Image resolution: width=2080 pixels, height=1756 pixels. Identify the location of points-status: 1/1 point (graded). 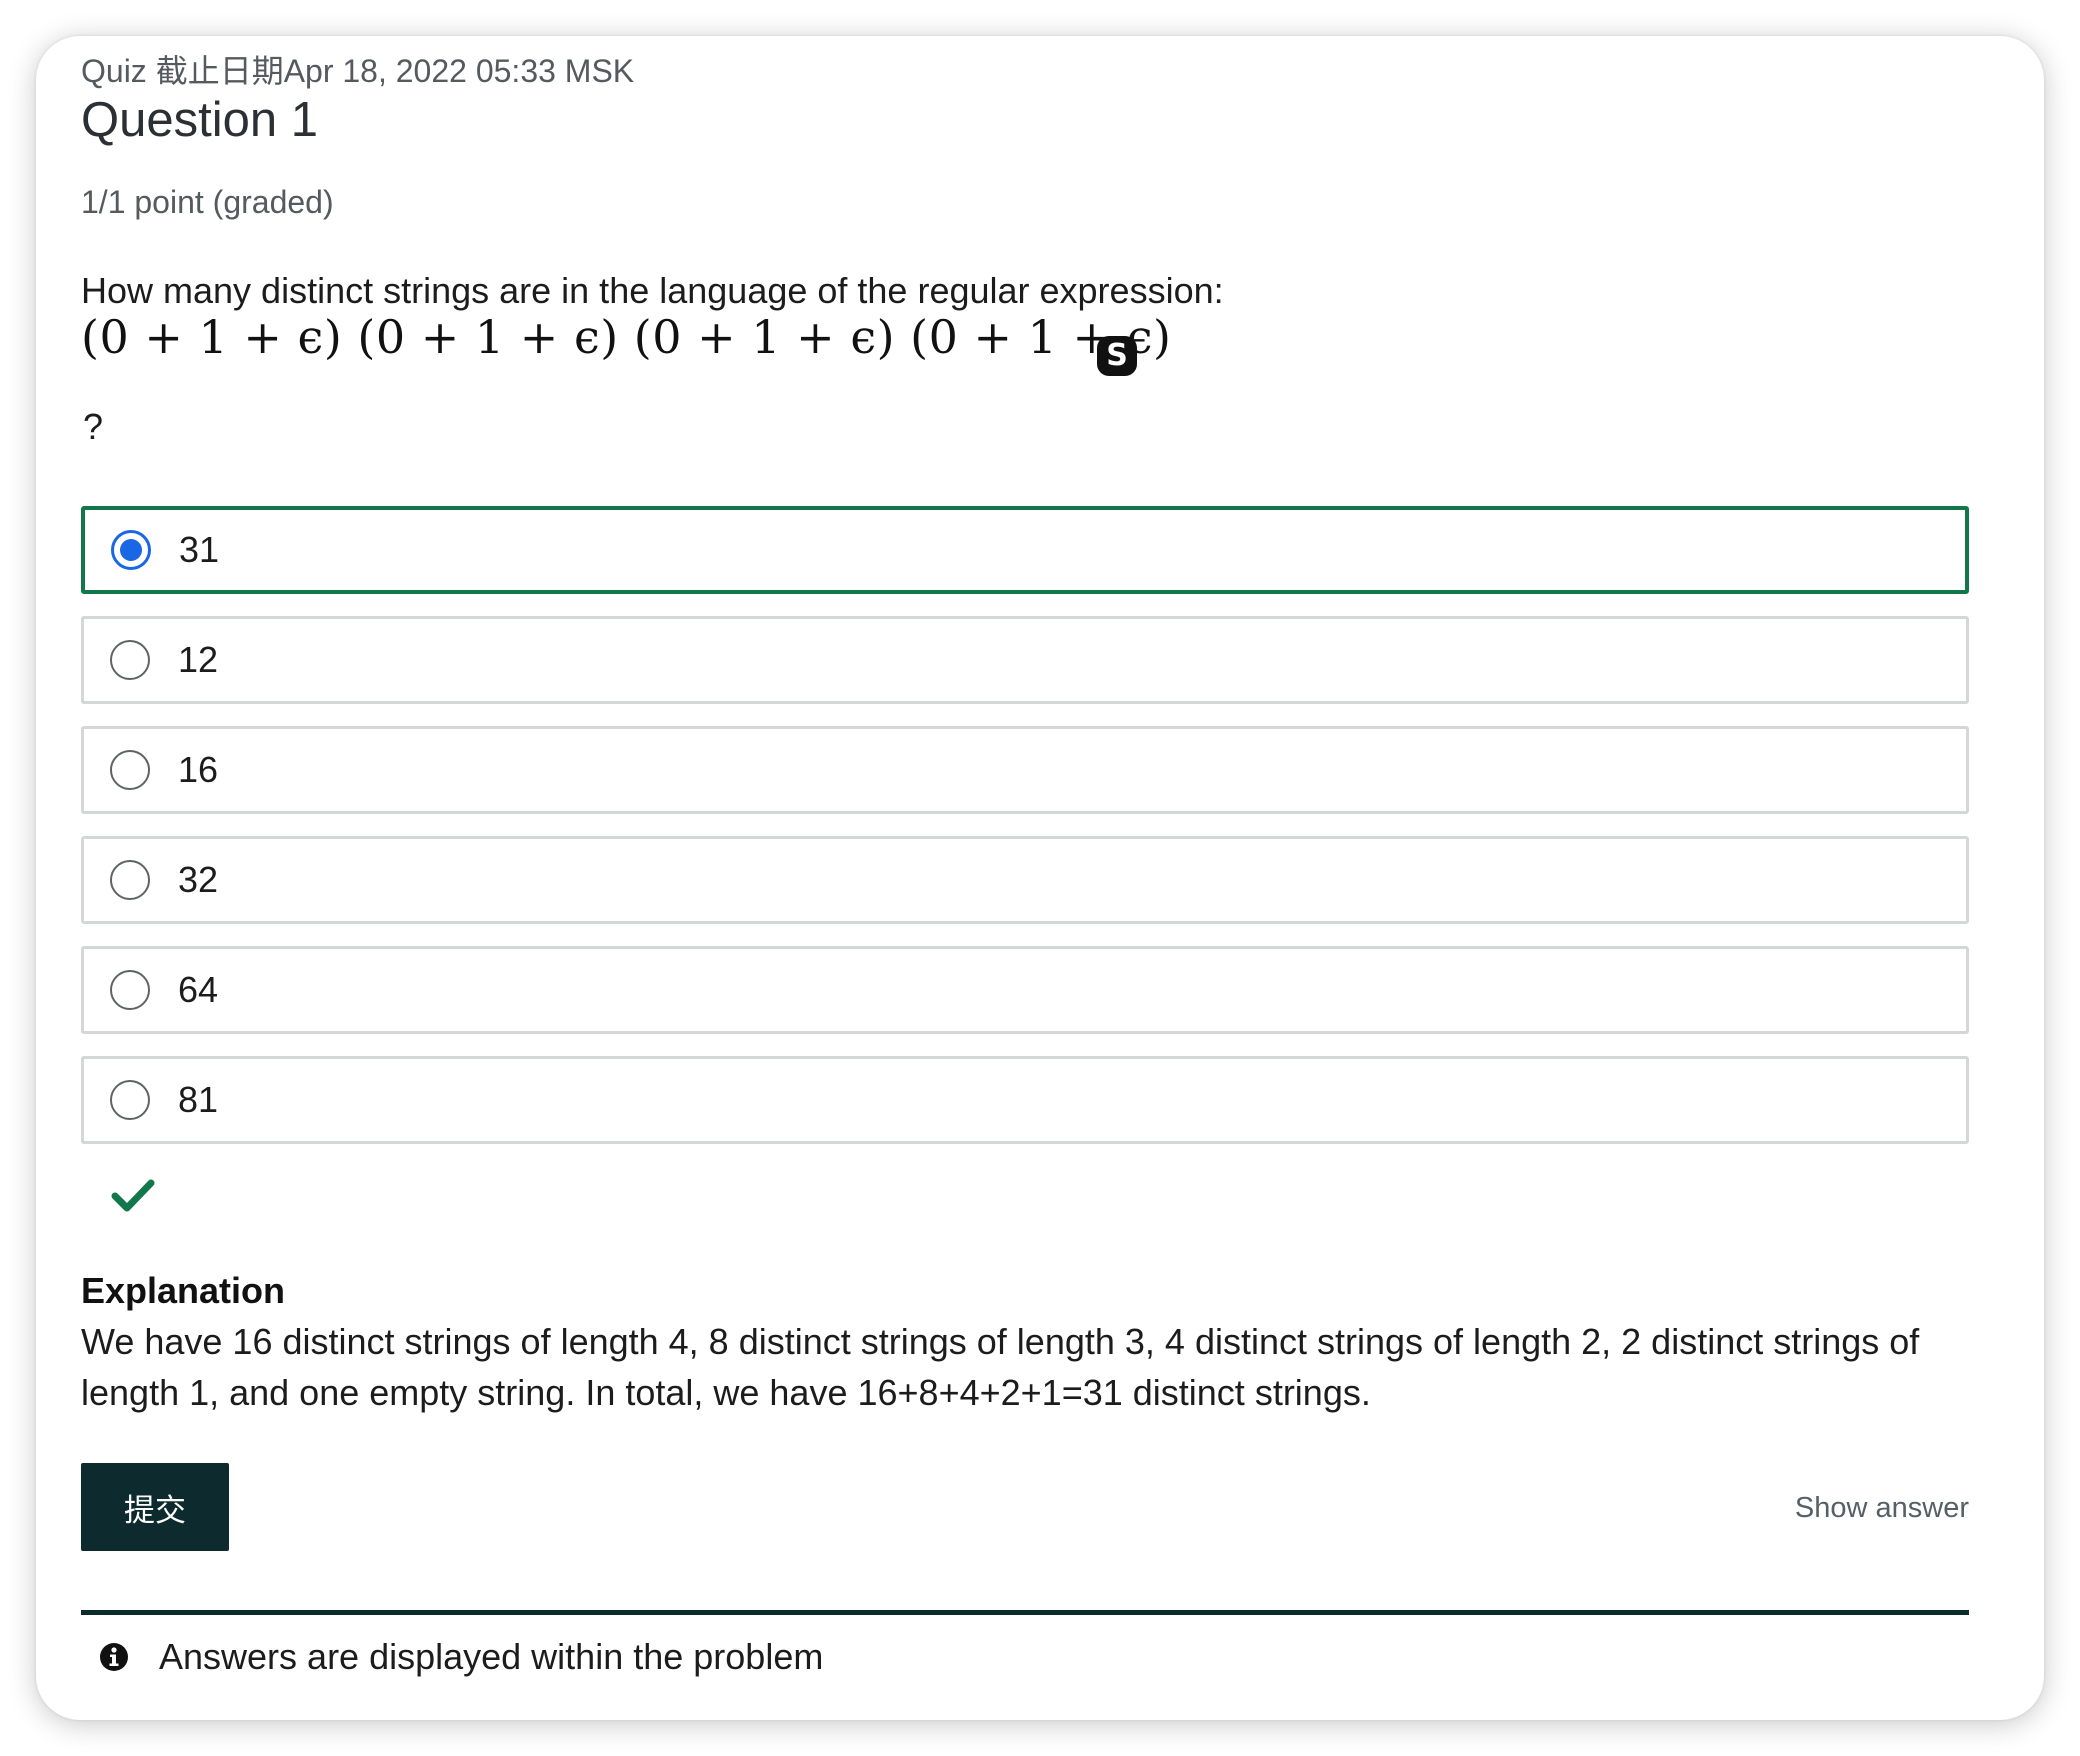
(207, 202).